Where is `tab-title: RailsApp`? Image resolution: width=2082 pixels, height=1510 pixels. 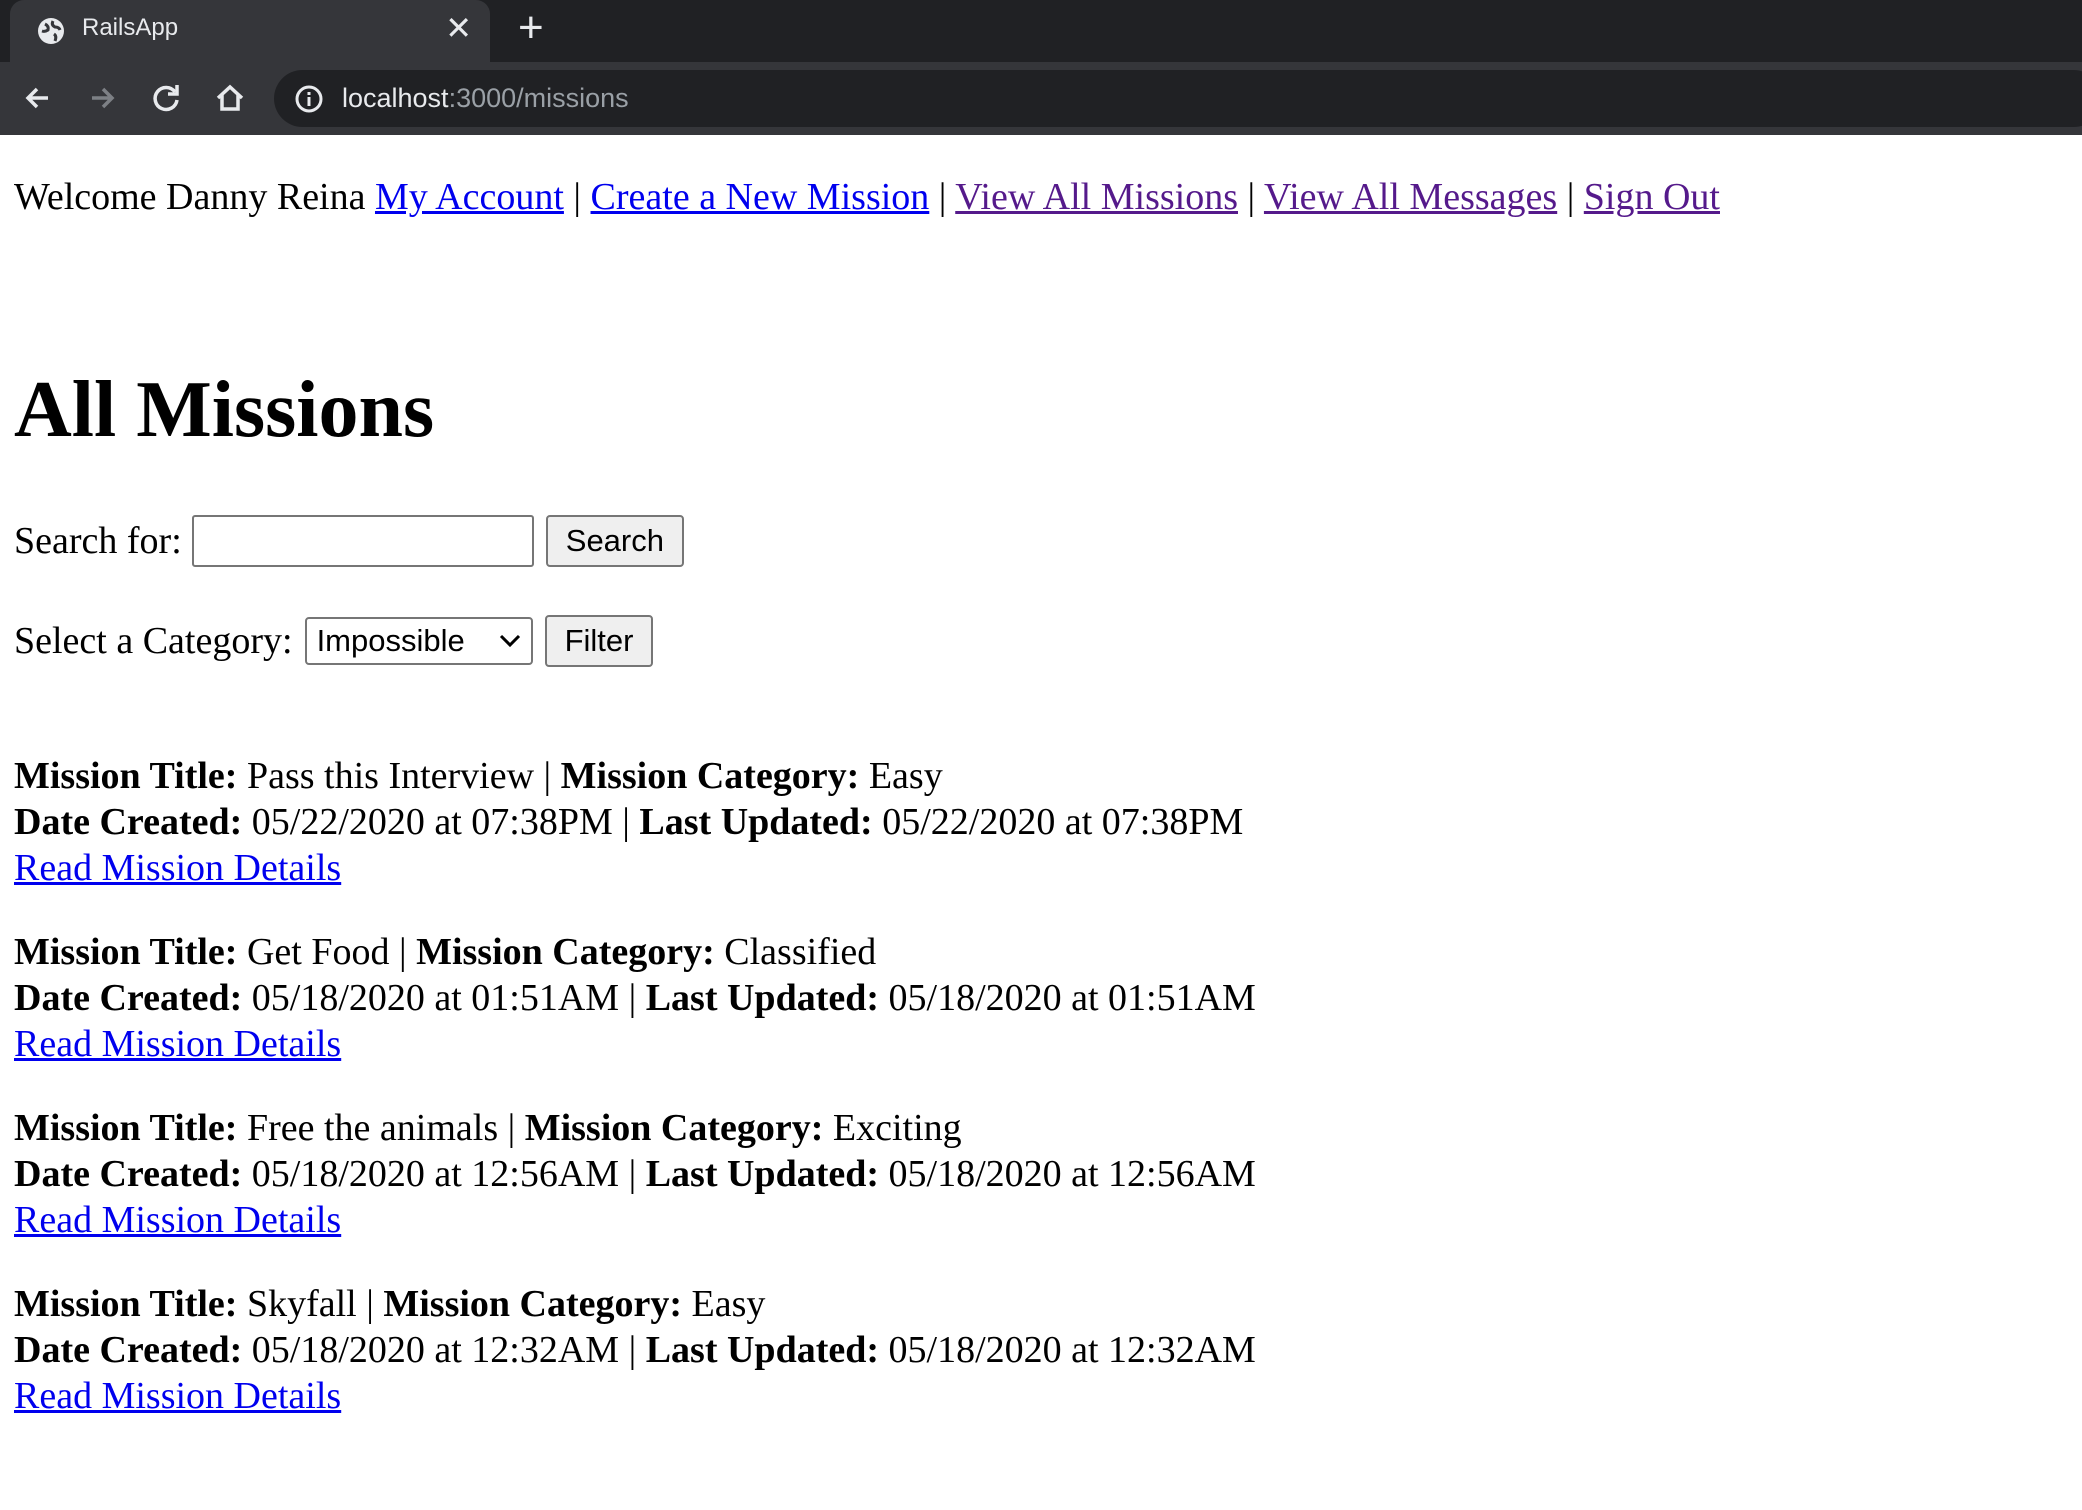
tab-title: RailsApp is located at coordinates (130, 27).